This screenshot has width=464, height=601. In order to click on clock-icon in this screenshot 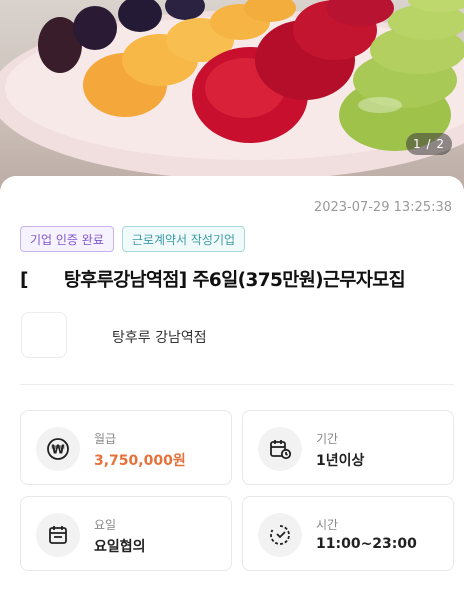, I will do `click(280, 535)`.